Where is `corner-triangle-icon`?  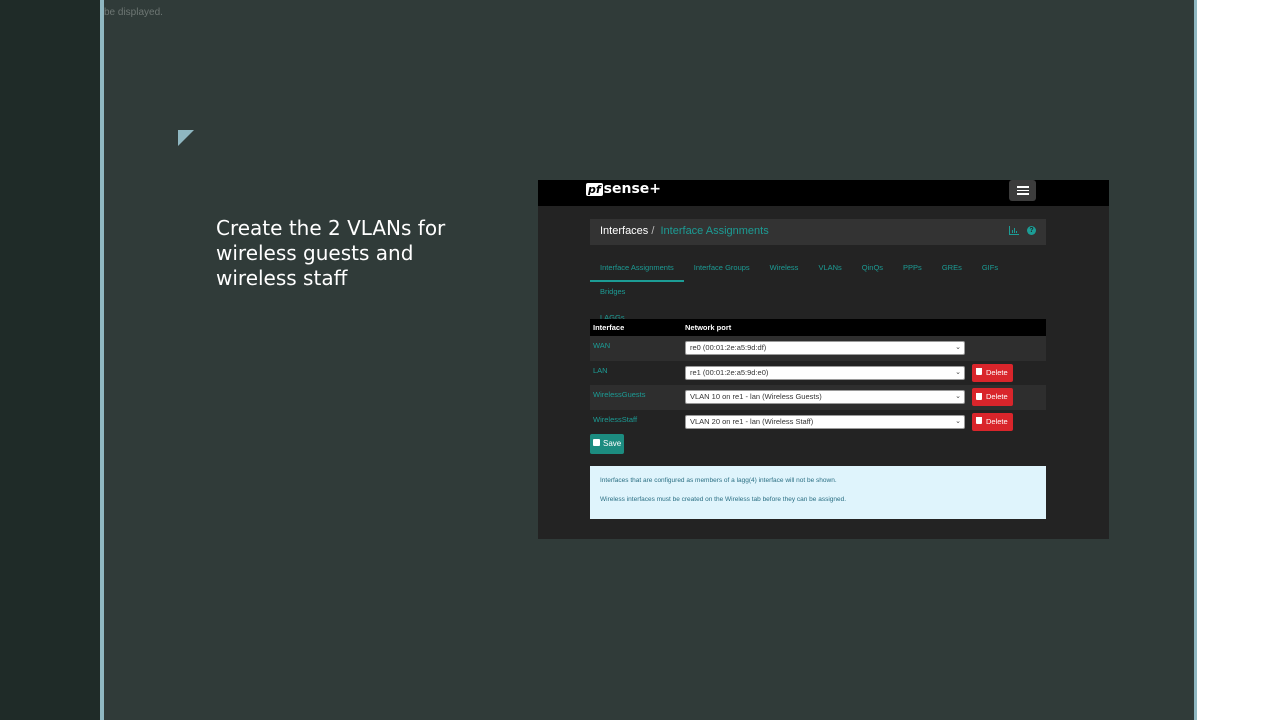
corner-triangle-icon is located at coordinates (186, 138).